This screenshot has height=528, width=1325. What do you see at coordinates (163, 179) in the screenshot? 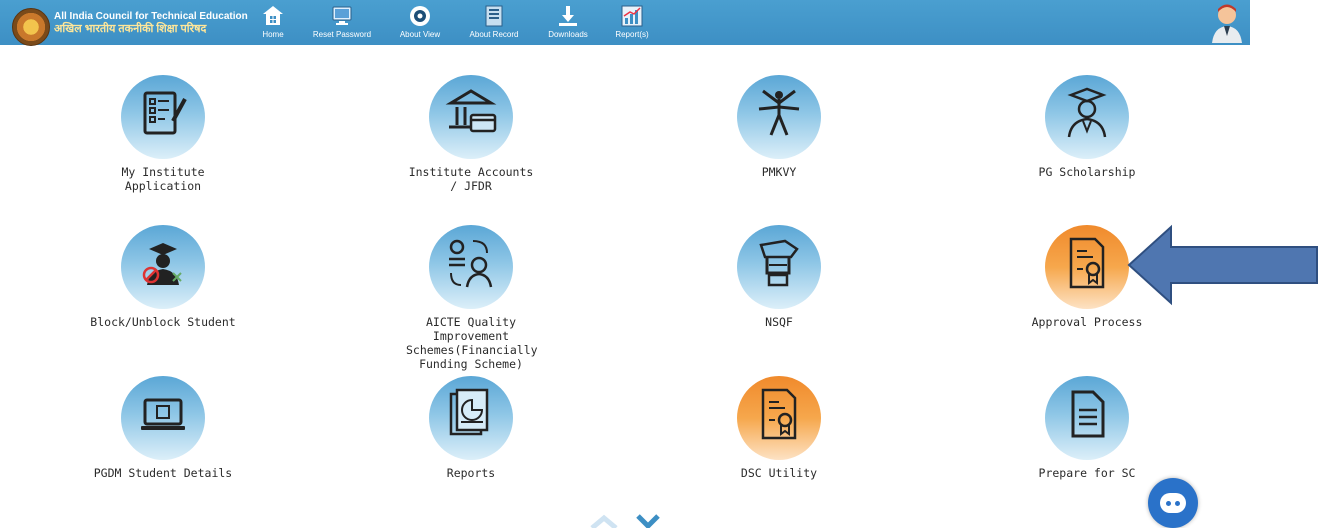
I see `tile-label: My Institute Application` at bounding box center [163, 179].